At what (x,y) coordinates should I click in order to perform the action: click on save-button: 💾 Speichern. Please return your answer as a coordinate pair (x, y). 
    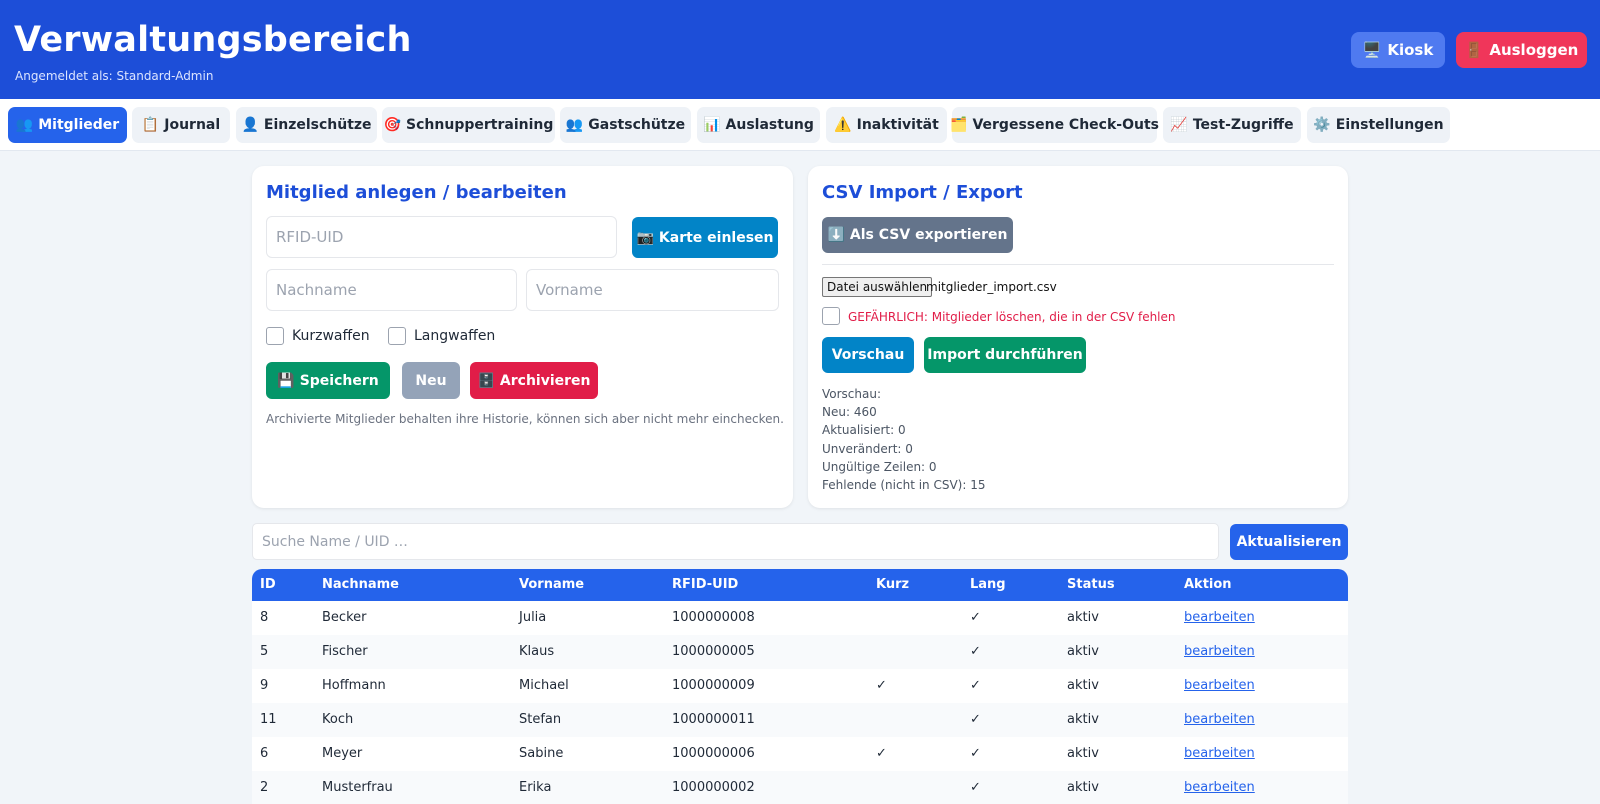
    Looking at the image, I should click on (328, 380).